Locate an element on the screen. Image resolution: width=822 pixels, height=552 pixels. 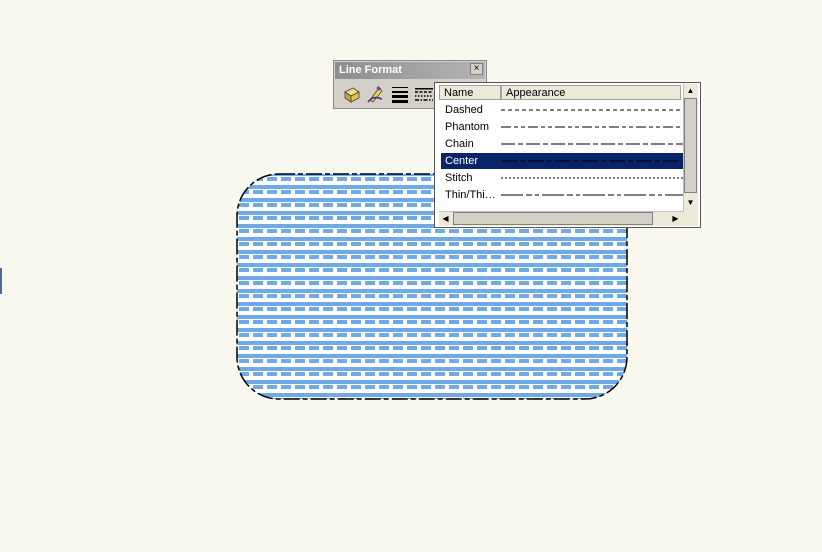
line-style-icon is located at coordinates (424, 94).